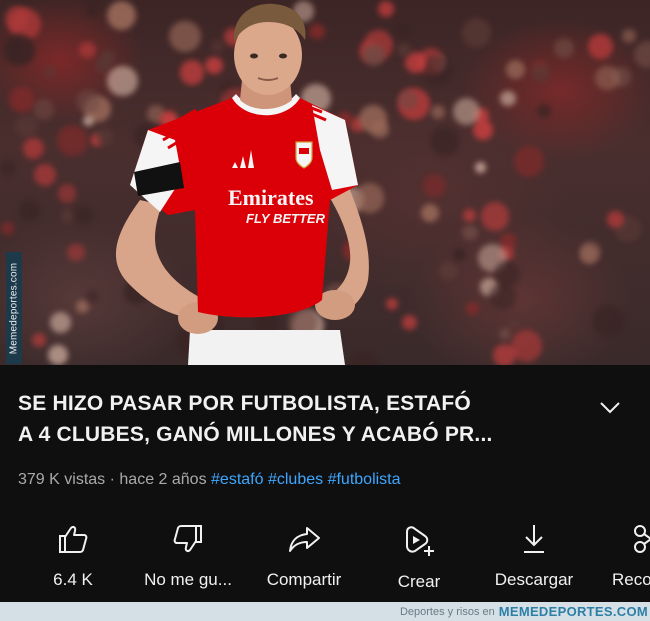 The width and height of the screenshot is (650, 621). What do you see at coordinates (642, 539) in the screenshot?
I see `scissors-icon` at bounding box center [642, 539].